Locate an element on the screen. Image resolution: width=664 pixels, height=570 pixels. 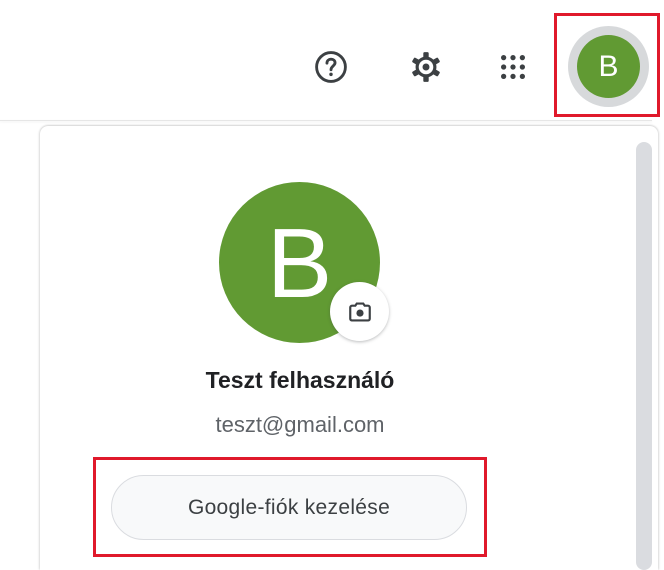
help-circle-icon is located at coordinates (331, 67).